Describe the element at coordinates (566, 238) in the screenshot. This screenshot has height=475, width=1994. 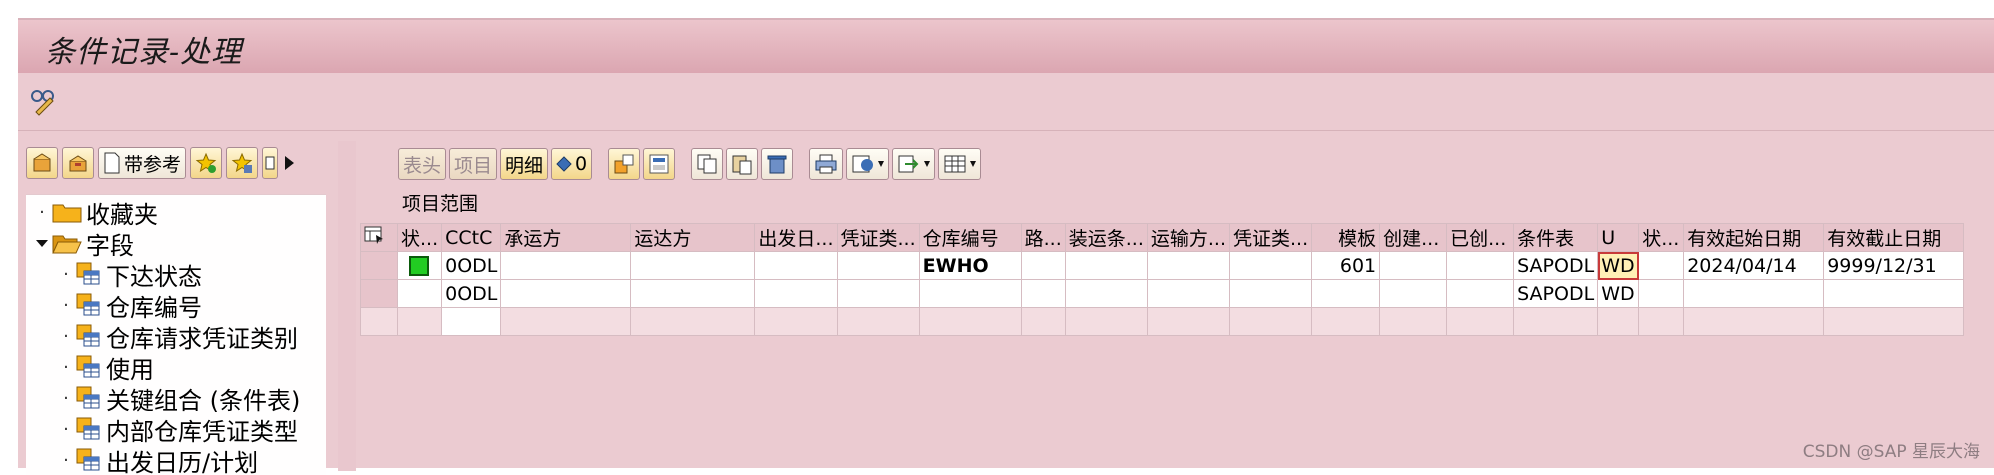
I see `column-header: 承运方` at that location.